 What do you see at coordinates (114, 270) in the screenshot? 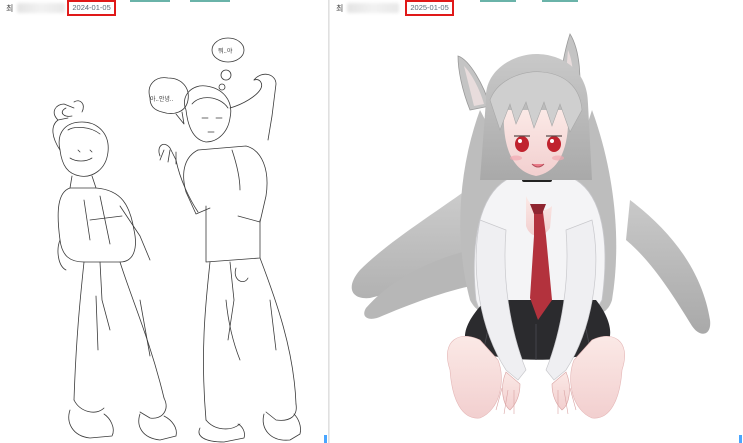
I see `sketch-figure-left` at bounding box center [114, 270].